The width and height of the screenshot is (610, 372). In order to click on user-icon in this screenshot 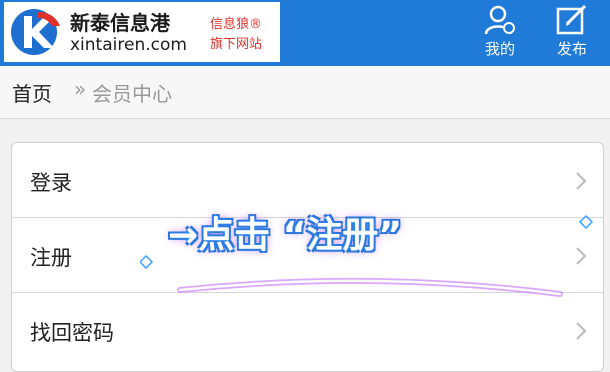, I will do `click(499, 20)`.